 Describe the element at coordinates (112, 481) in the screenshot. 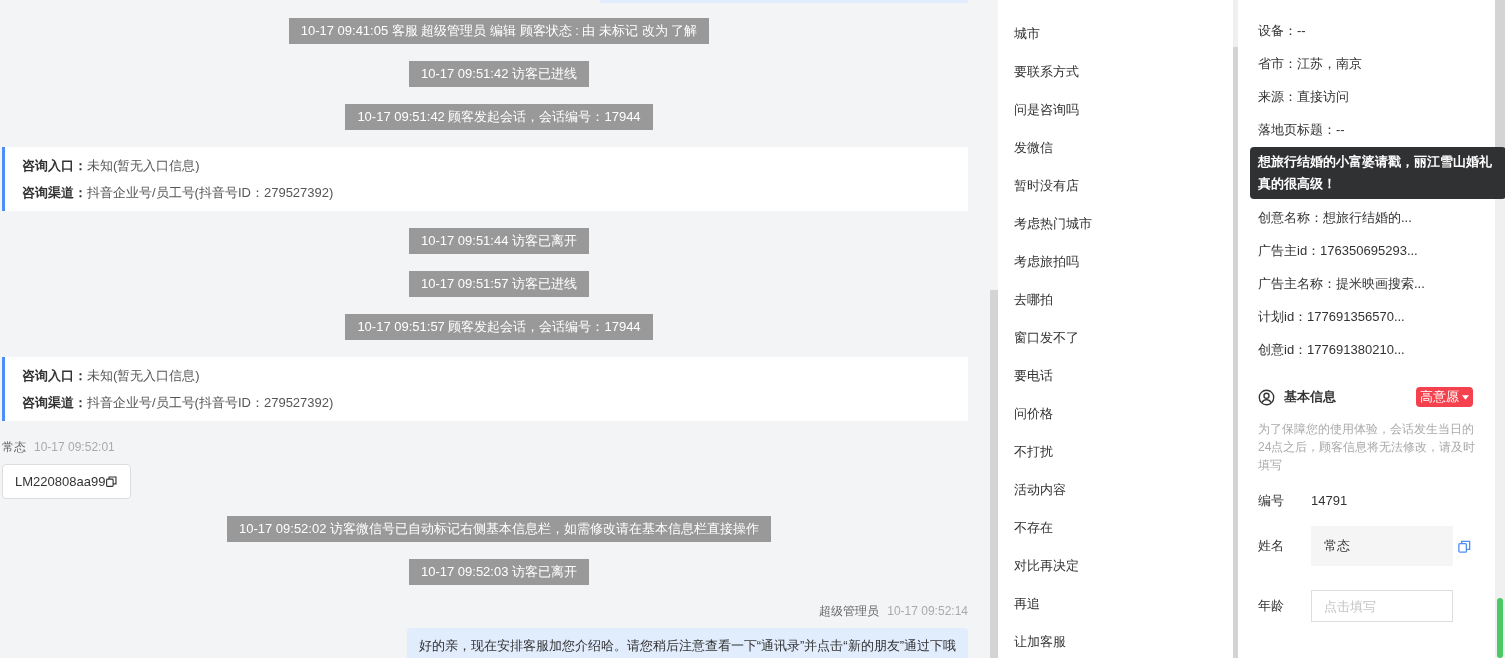

I see `copy-icon` at that location.